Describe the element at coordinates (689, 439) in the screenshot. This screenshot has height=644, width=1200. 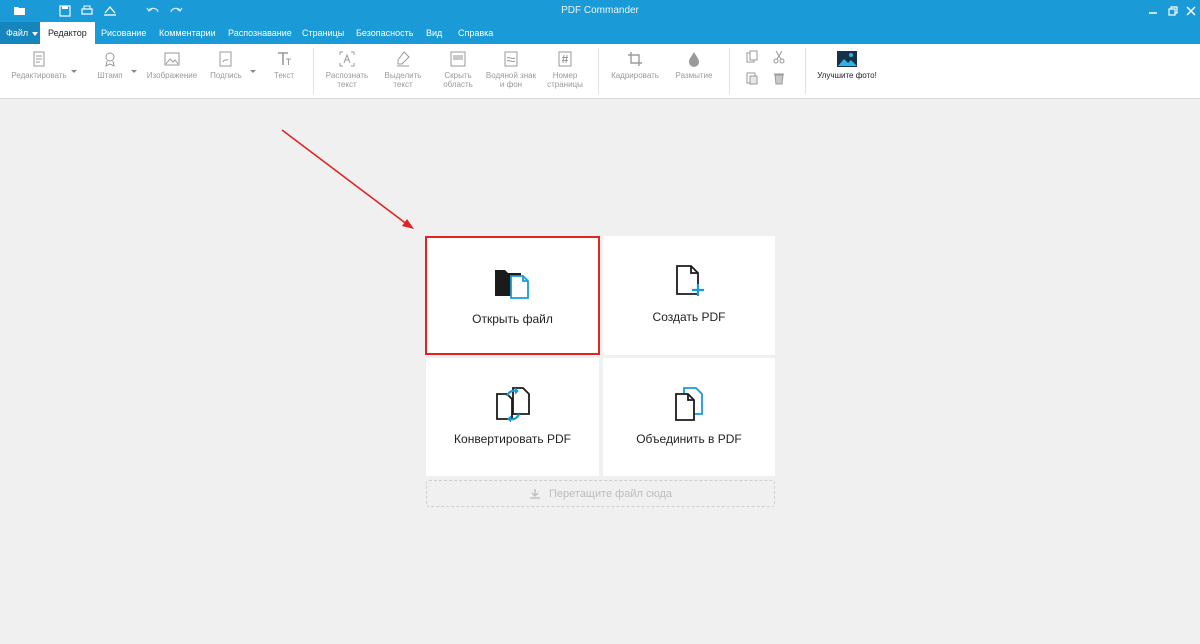
I see `merge-pdf-label: Объединить в PDF` at that location.